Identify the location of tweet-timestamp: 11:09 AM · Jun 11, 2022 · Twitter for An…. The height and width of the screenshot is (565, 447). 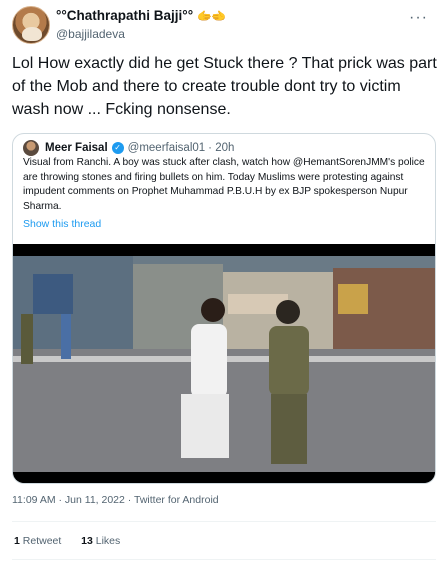
(115, 500).